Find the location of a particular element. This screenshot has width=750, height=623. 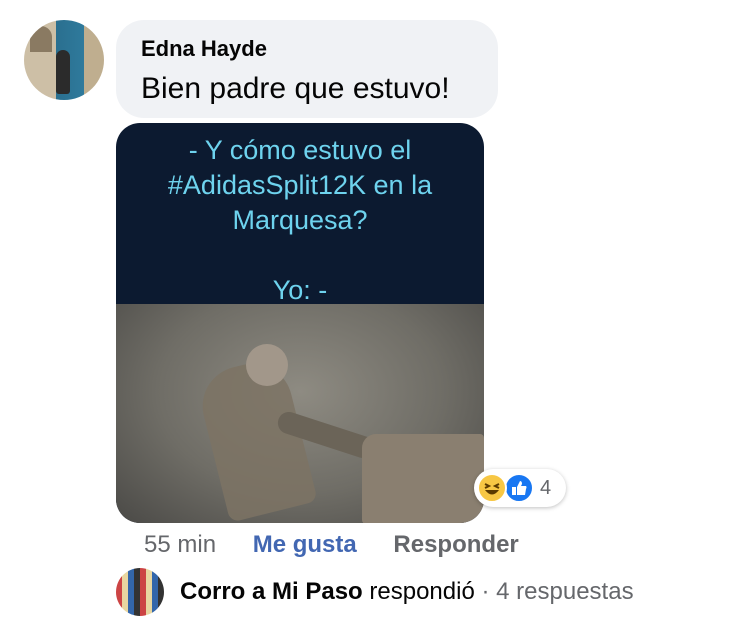

commenter-avatar is located at coordinates (64, 60).